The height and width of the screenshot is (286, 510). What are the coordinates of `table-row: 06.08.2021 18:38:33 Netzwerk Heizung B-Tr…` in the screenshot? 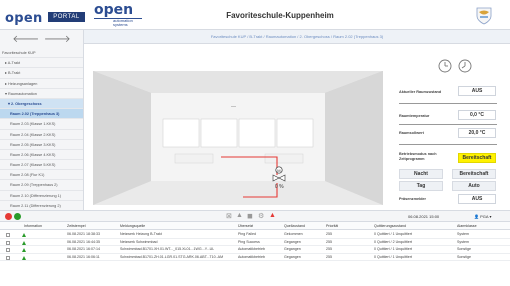 It's located at (255, 235).